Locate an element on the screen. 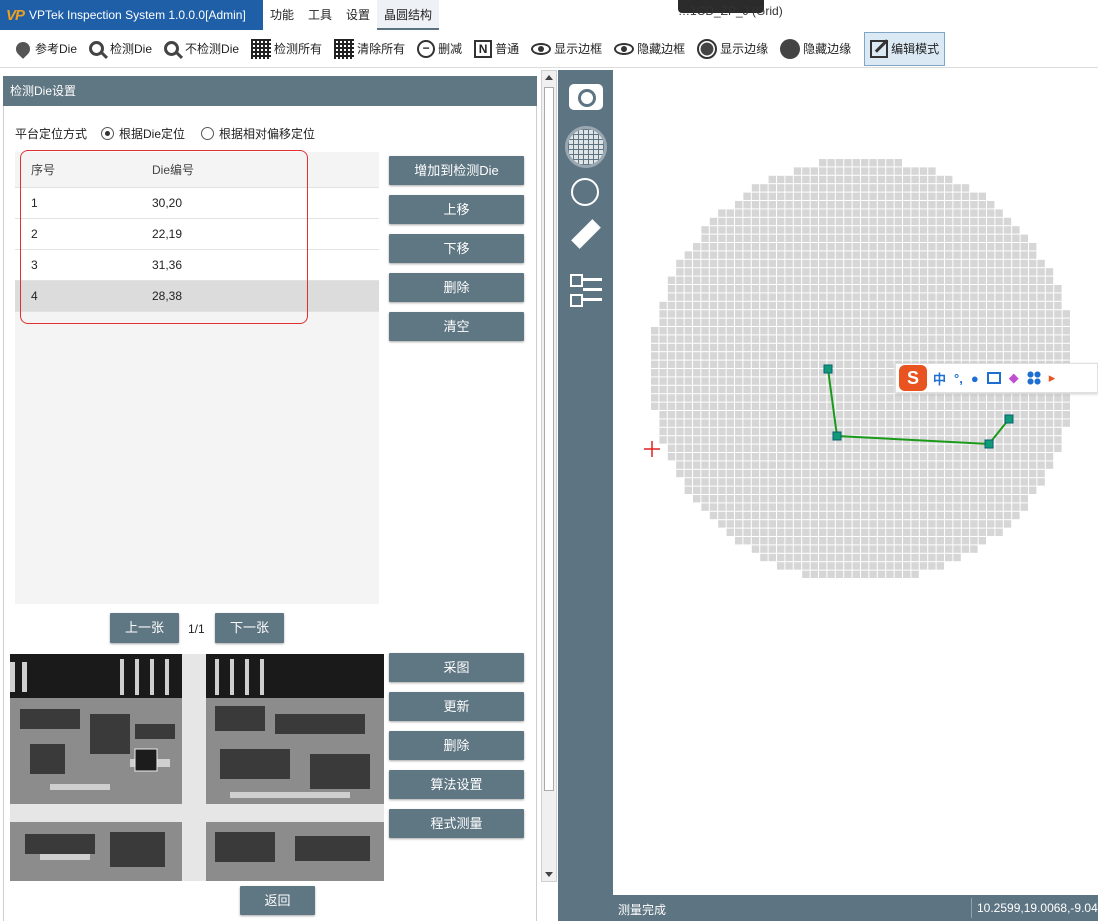 The height and width of the screenshot is (921, 1098). prev-page-button: 上一张 is located at coordinates (144, 628).